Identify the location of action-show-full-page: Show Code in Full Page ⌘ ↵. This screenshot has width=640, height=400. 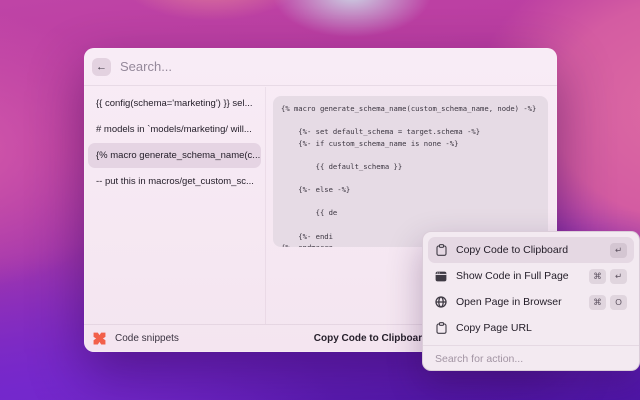
(531, 276).